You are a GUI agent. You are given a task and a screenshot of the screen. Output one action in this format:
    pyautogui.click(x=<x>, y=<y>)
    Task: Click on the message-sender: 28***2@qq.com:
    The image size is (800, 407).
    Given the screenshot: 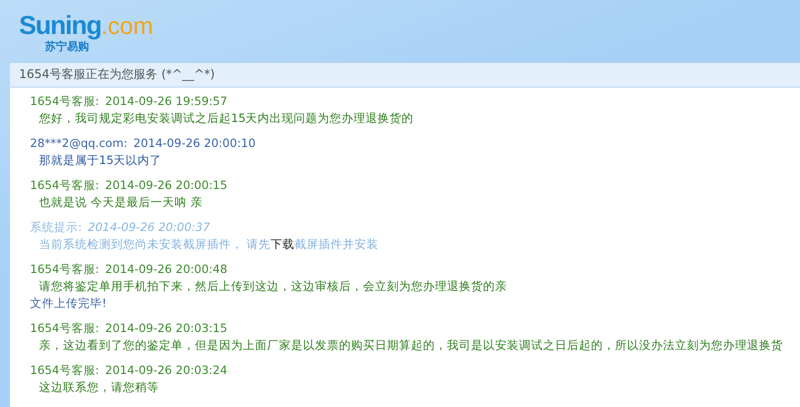 What is the action you would take?
    pyautogui.click(x=79, y=143)
    